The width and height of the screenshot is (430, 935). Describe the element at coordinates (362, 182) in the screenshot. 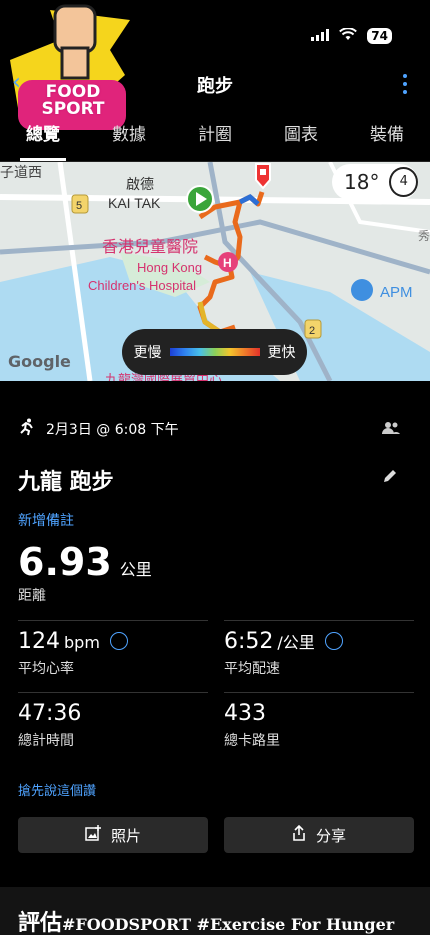

I see `temperature-value: 18°` at that location.